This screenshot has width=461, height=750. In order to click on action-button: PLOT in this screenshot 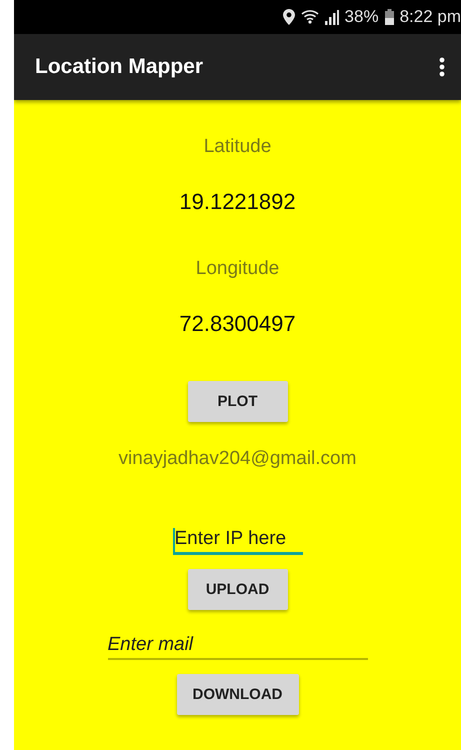, I will do `click(238, 401)`.